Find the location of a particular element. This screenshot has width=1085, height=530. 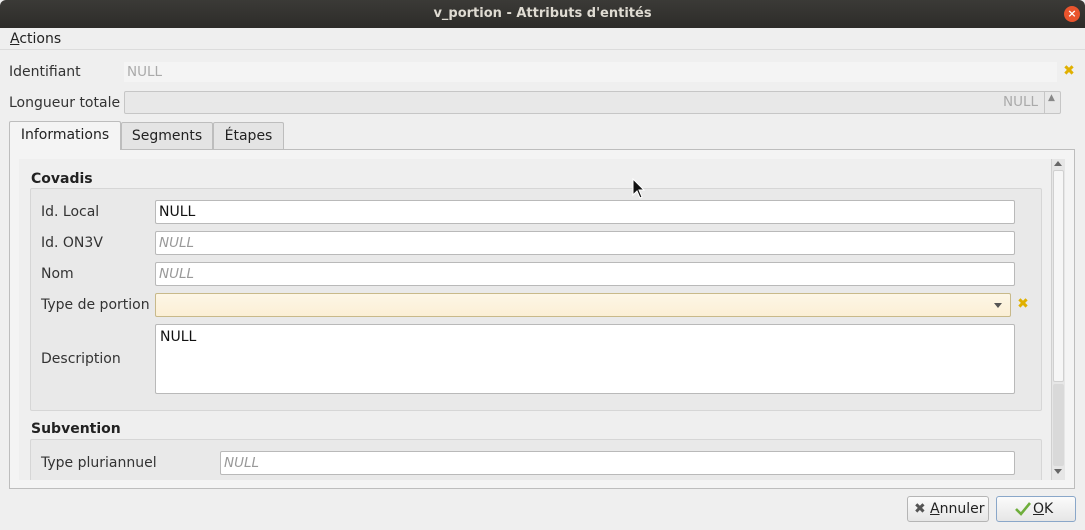

tab-segments: Segments is located at coordinates (167, 135).